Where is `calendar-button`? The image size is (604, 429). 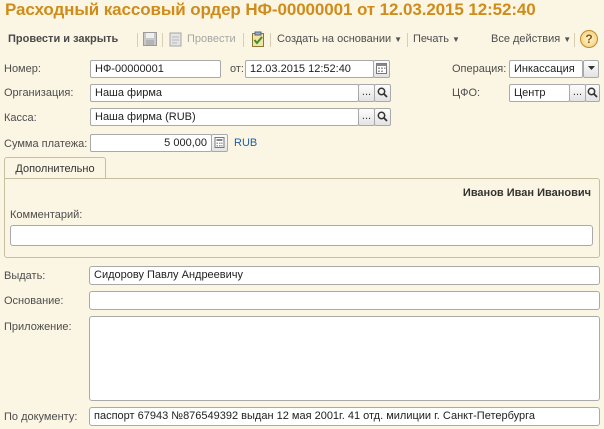 calendar-button is located at coordinates (381, 69).